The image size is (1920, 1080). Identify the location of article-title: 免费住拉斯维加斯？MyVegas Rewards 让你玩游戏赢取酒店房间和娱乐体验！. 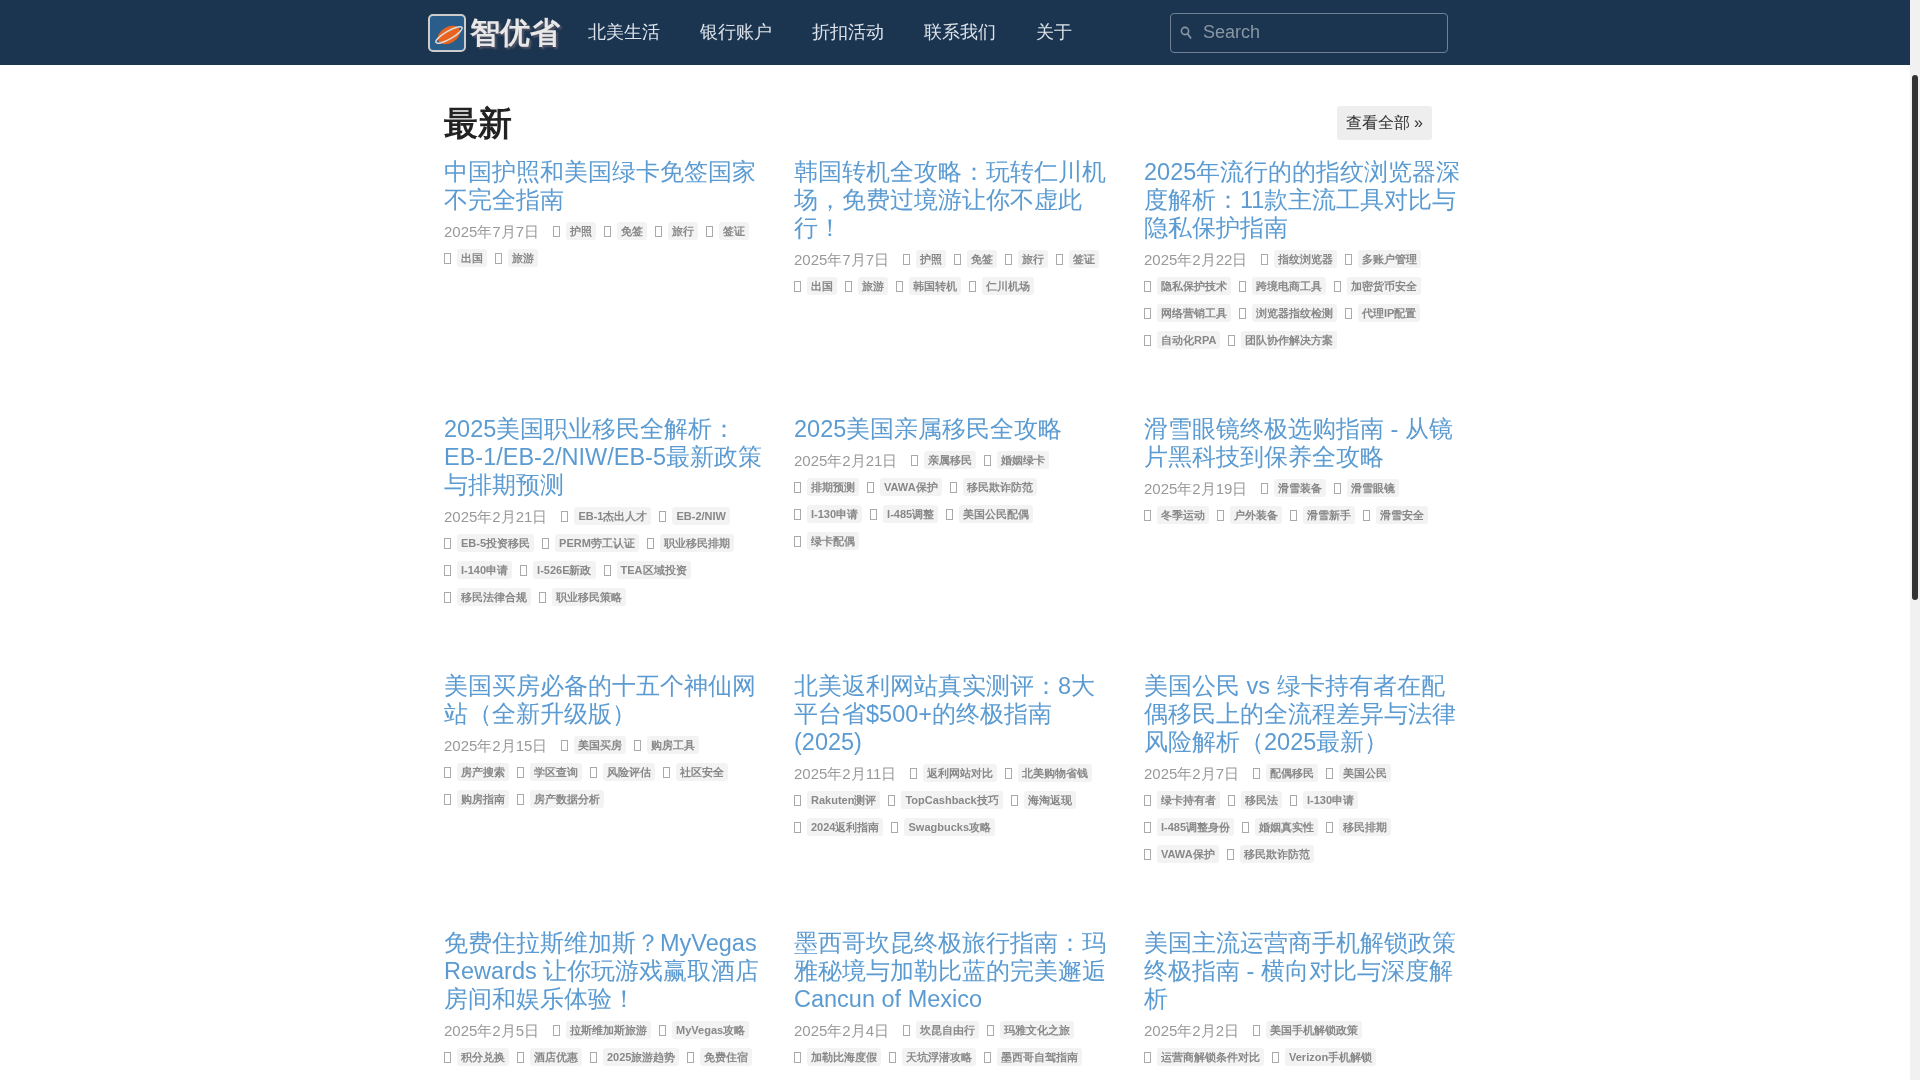
(604, 970).